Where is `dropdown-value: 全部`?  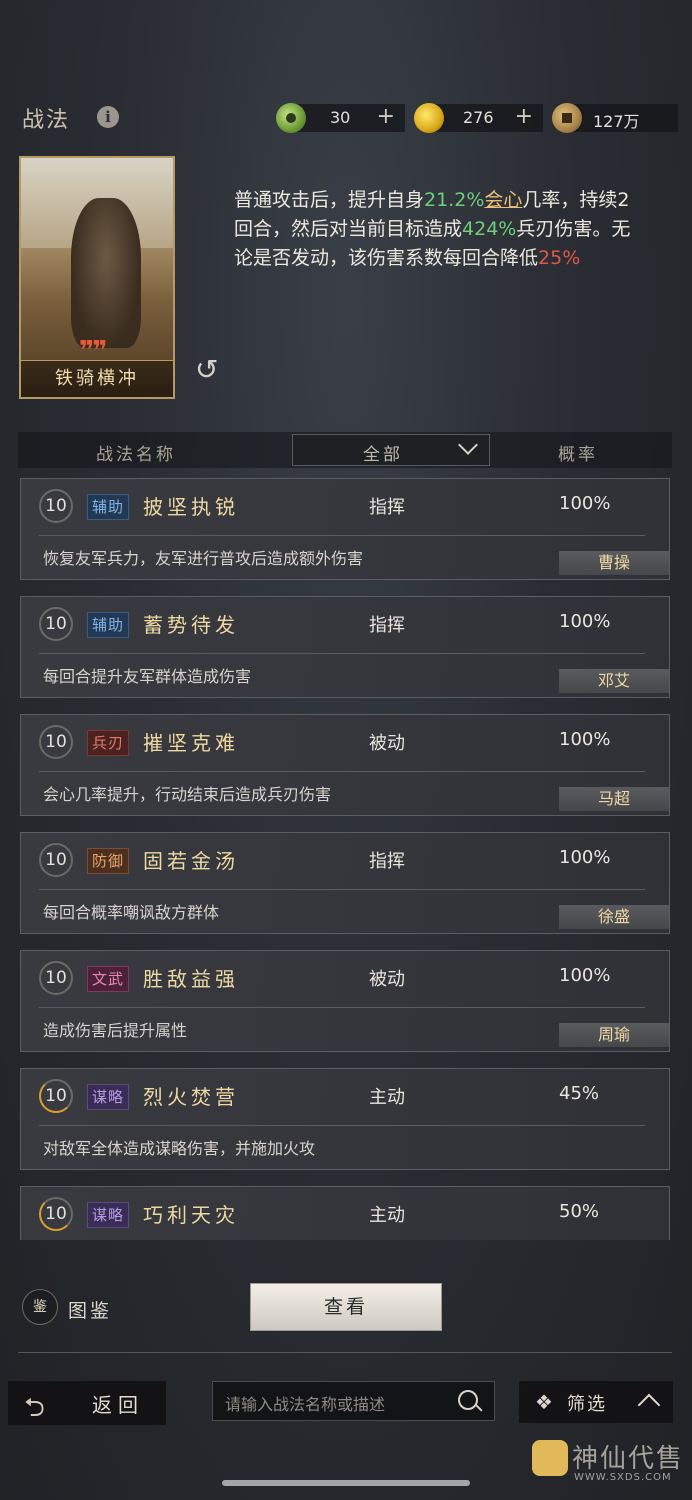
dropdown-value: 全部 is located at coordinates (383, 455).